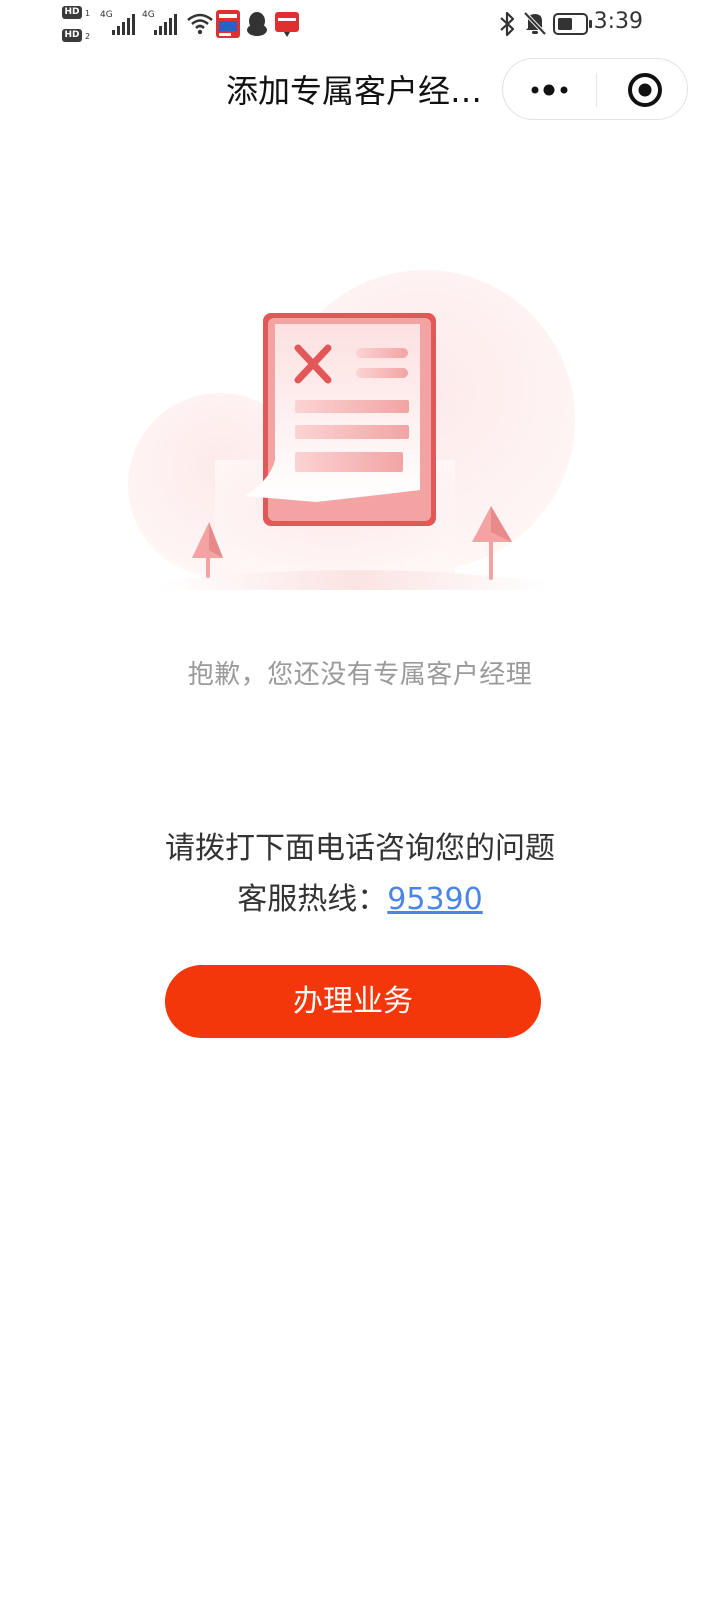  What do you see at coordinates (434, 899) in the screenshot?
I see `hotline-number-link: 95390` at bounding box center [434, 899].